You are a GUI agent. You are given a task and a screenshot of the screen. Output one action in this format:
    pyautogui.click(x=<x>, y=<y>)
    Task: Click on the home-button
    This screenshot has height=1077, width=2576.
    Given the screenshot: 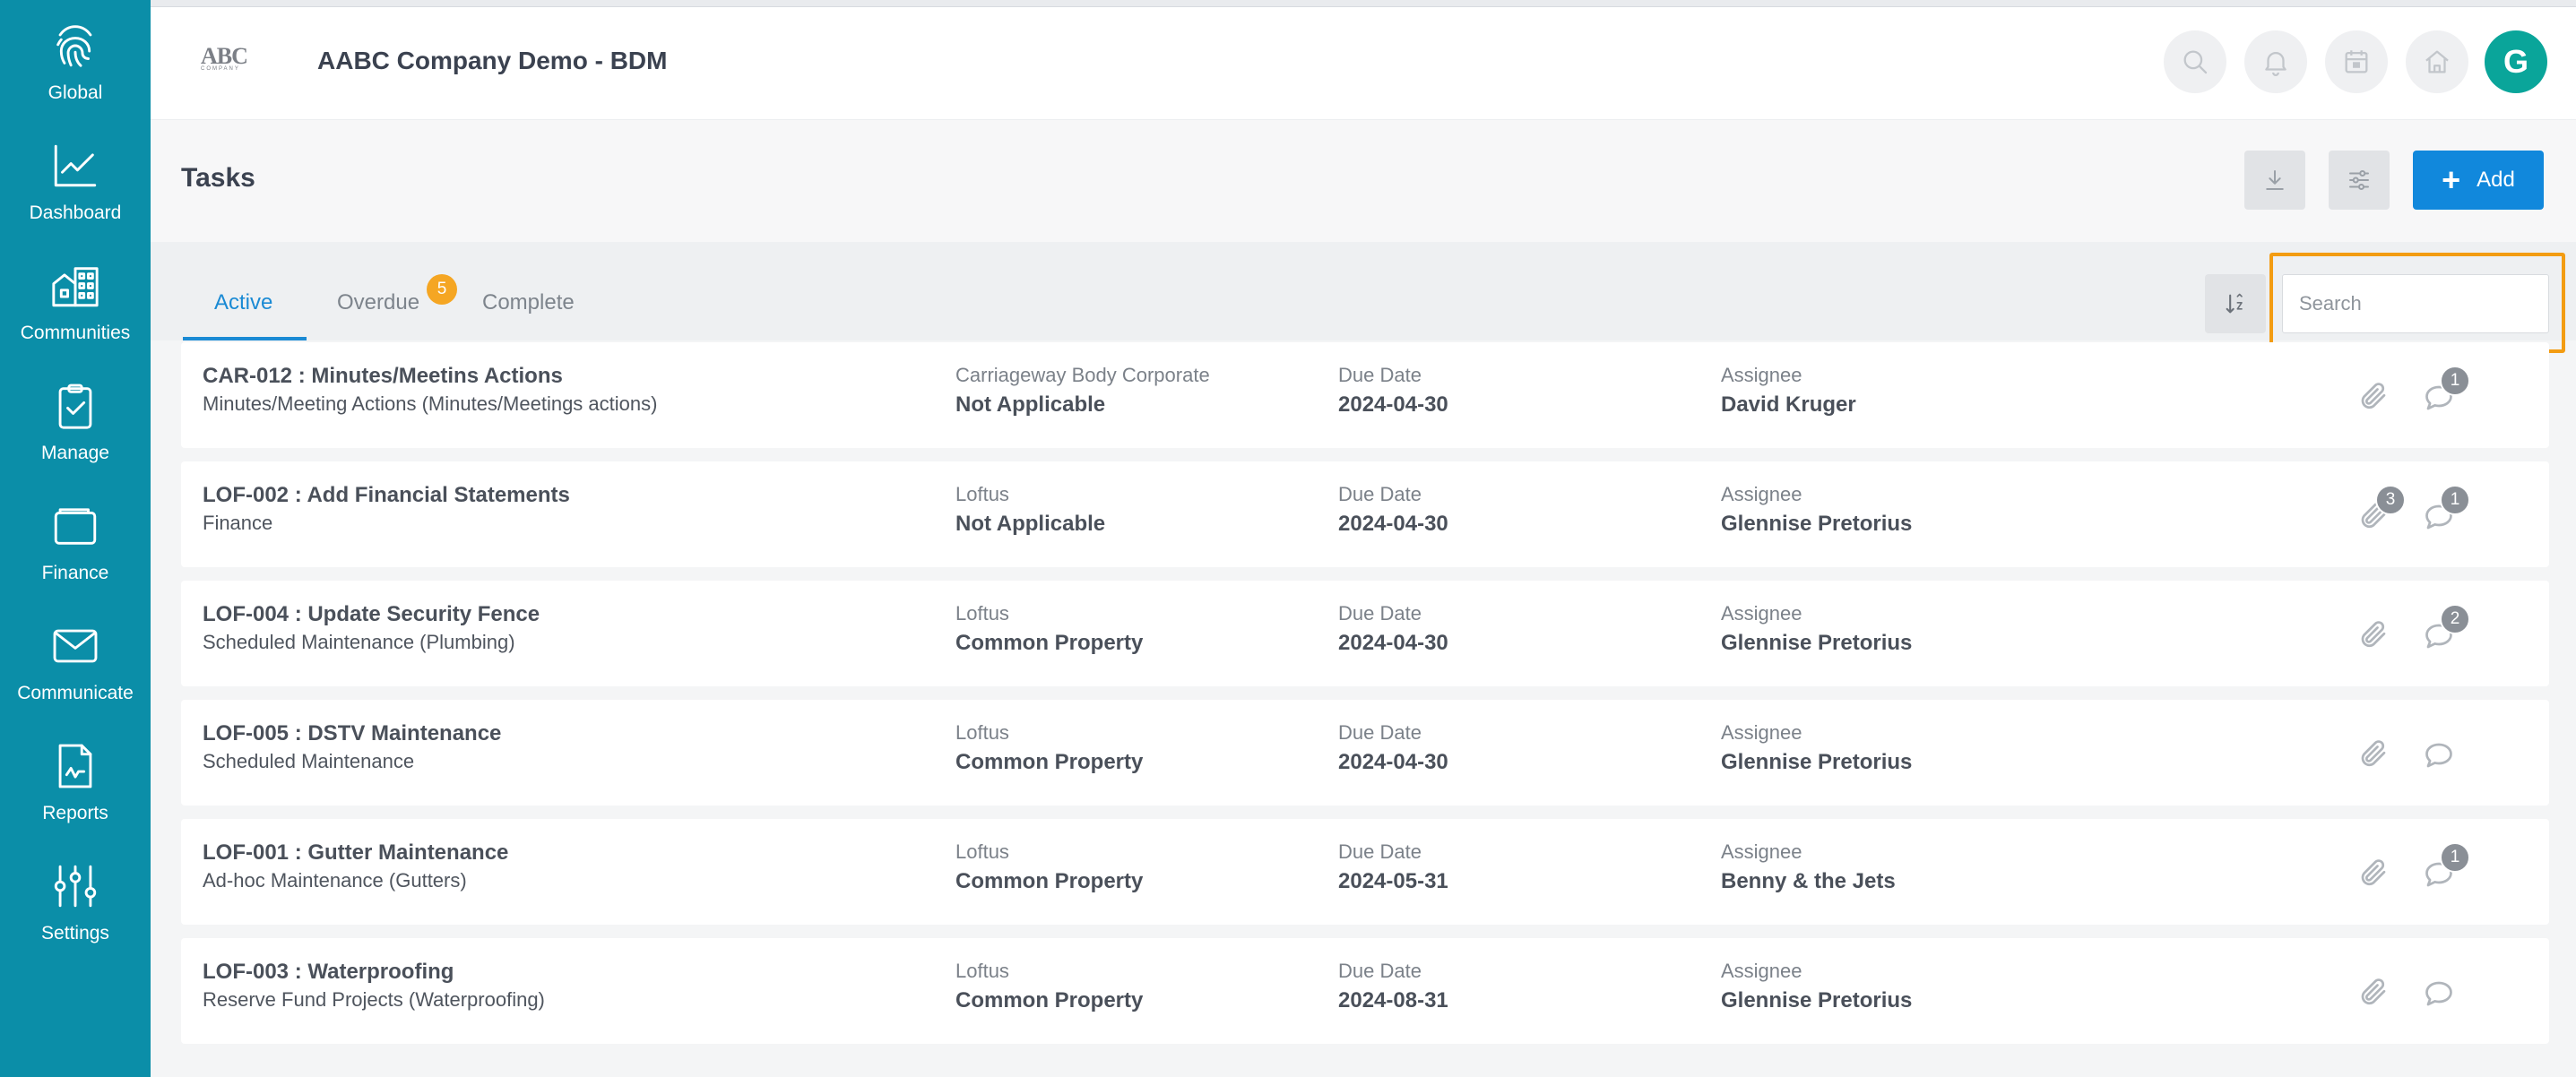 What is the action you would take?
    pyautogui.click(x=2437, y=62)
    